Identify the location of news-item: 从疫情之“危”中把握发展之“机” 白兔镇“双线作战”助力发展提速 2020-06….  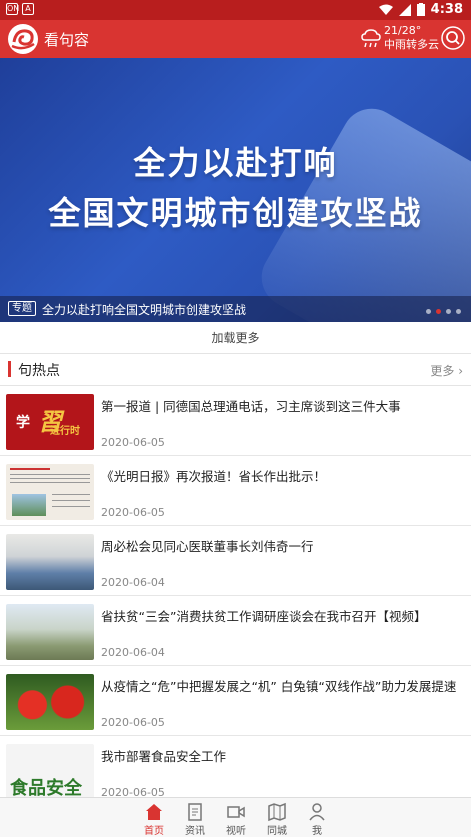
(235, 701).